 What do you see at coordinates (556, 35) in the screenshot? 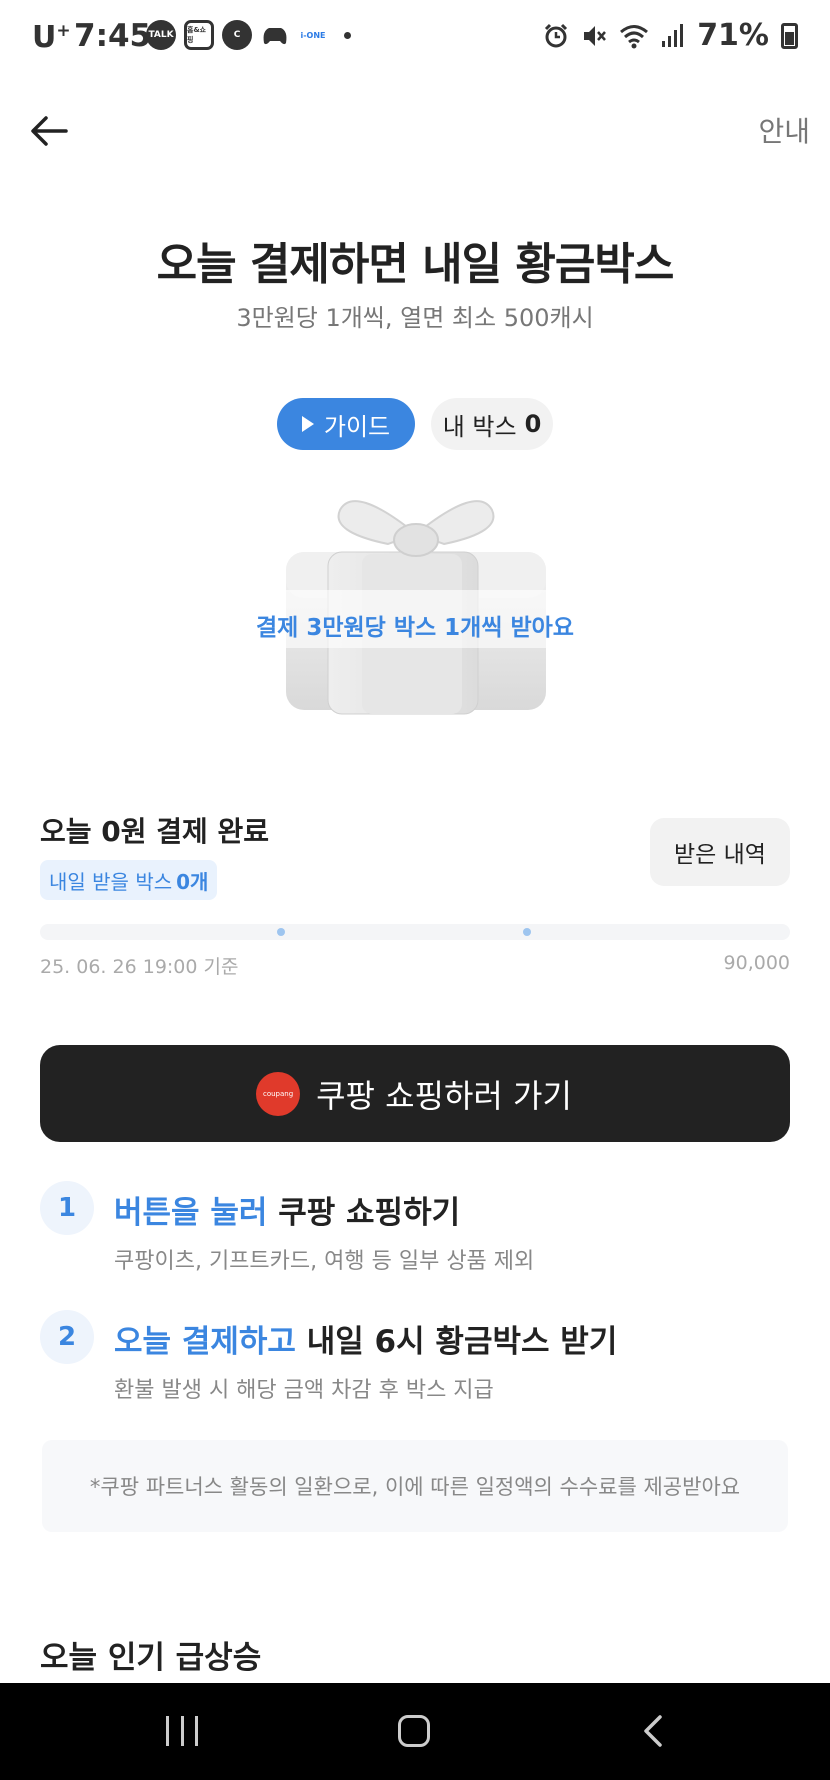
I see `alarm-icon` at bounding box center [556, 35].